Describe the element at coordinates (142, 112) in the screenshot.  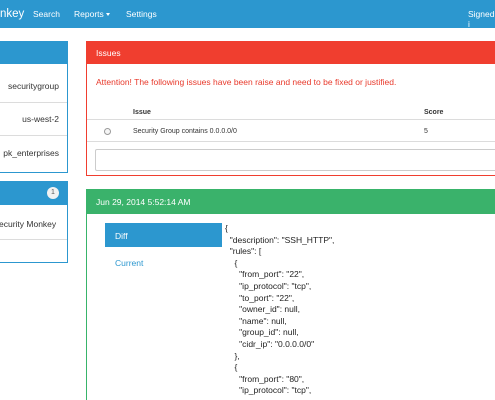
I see `column-header-issue: Issue` at that location.